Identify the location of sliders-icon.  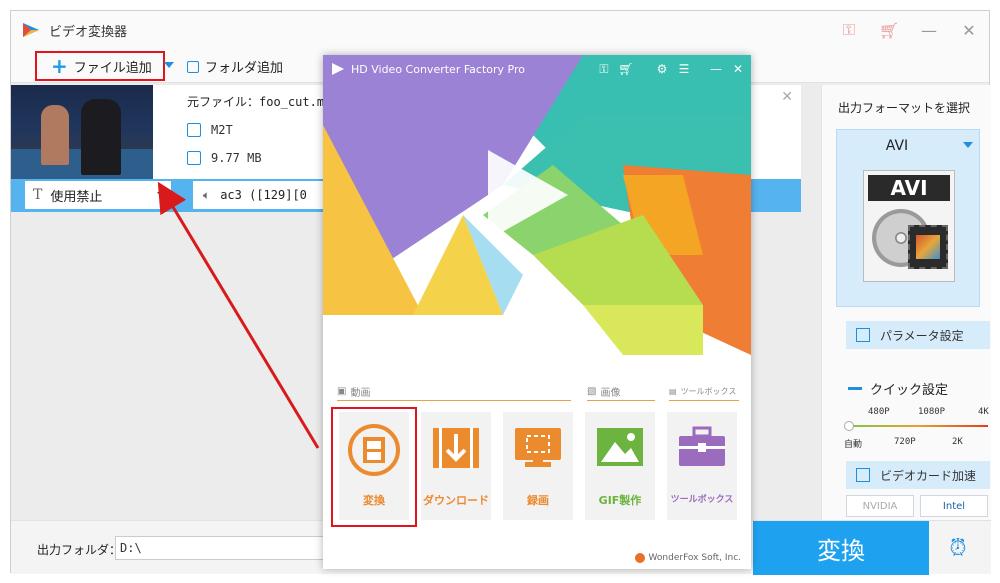
(863, 335).